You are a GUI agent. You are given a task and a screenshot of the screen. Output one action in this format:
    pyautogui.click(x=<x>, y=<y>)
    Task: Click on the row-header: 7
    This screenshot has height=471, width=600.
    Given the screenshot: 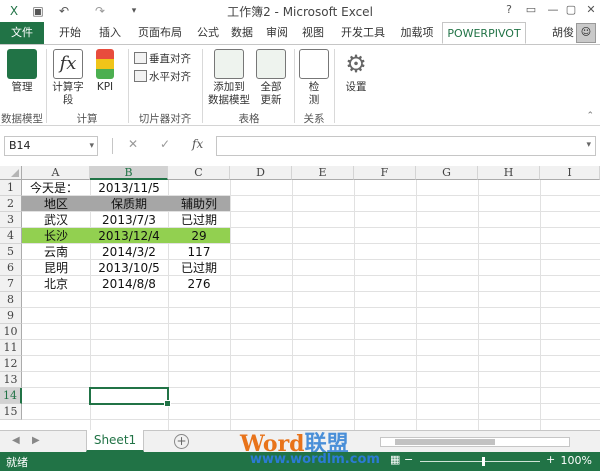 What is the action you would take?
    pyautogui.click(x=11, y=284)
    